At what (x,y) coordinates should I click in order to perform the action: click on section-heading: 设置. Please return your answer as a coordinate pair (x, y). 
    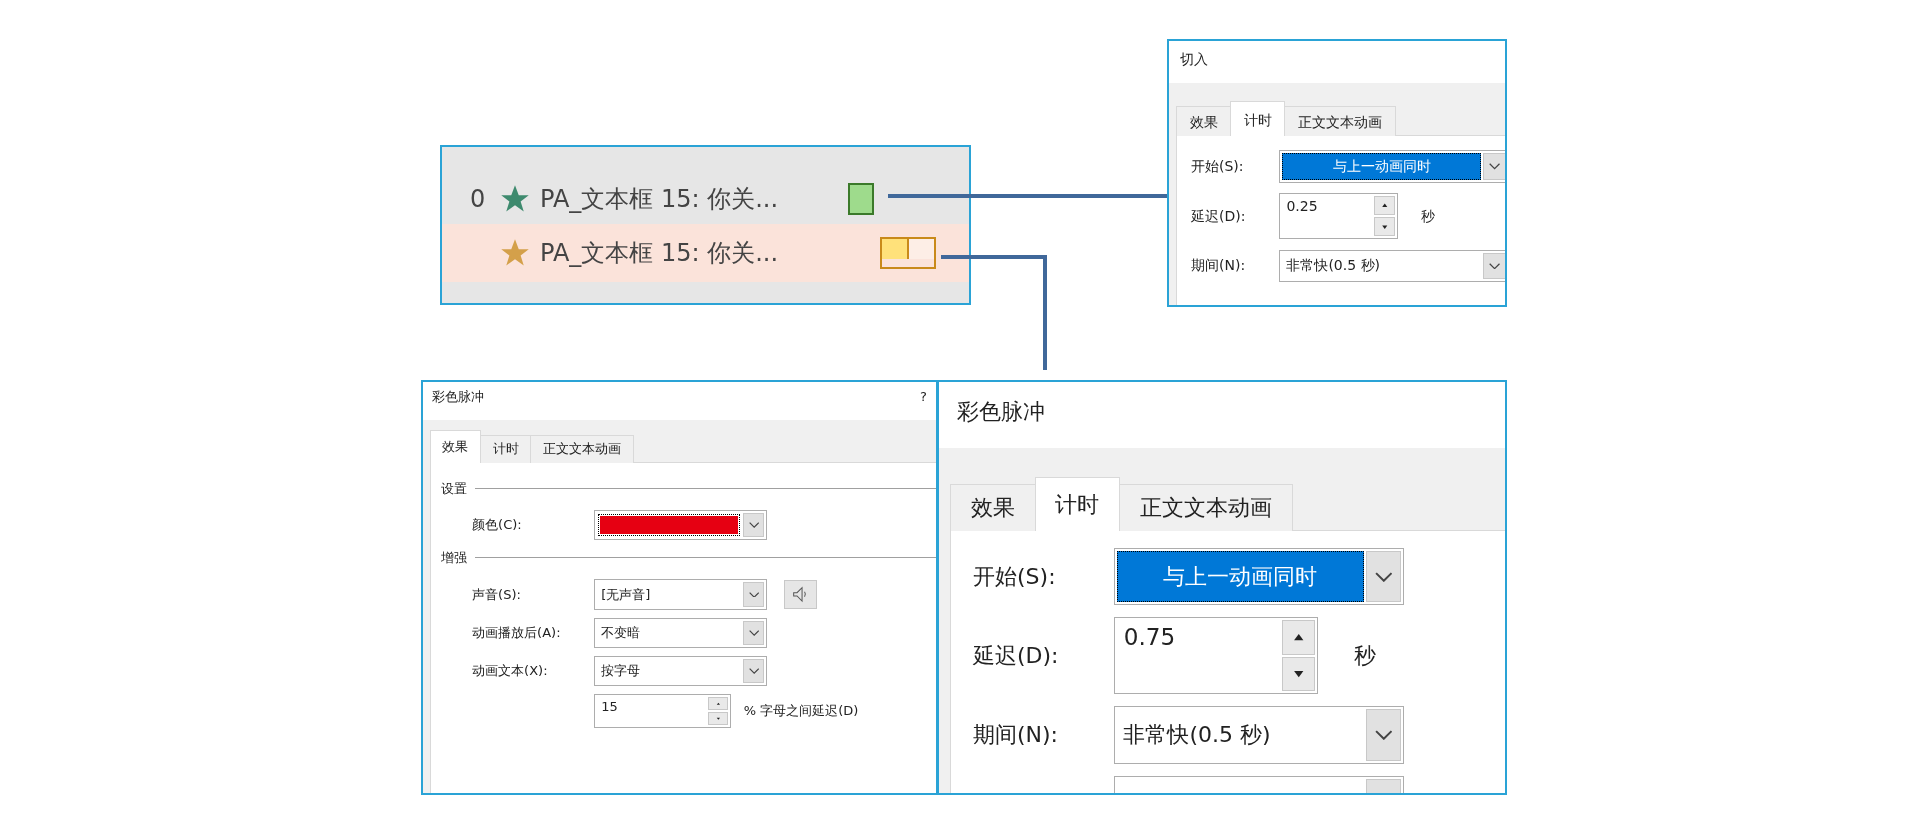
    Looking at the image, I should click on (453, 488).